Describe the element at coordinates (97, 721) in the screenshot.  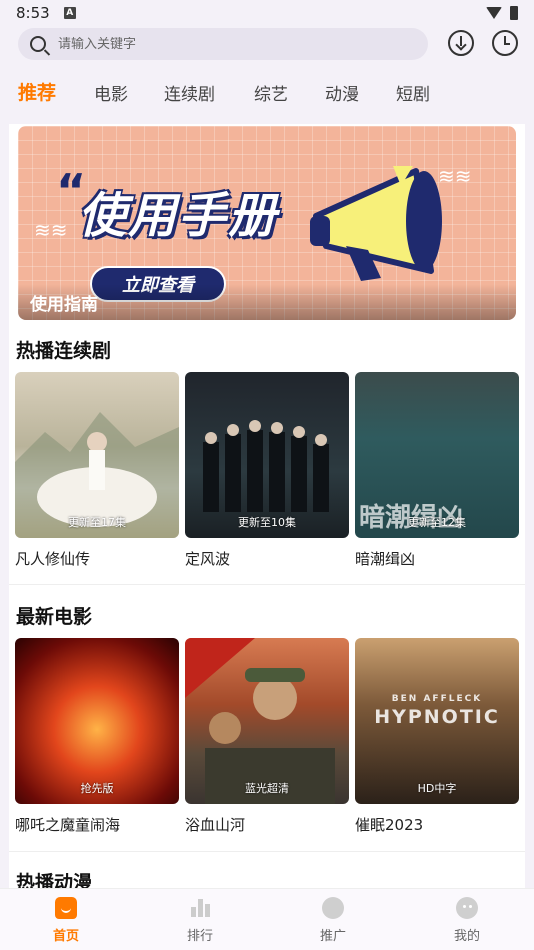
I see `poster-item: 抢先版` at that location.